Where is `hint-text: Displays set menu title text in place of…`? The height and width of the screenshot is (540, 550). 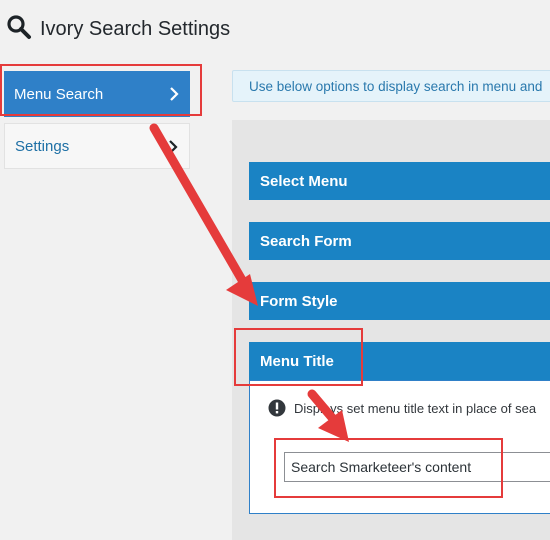 hint-text: Displays set menu title text in place of… is located at coordinates (415, 408).